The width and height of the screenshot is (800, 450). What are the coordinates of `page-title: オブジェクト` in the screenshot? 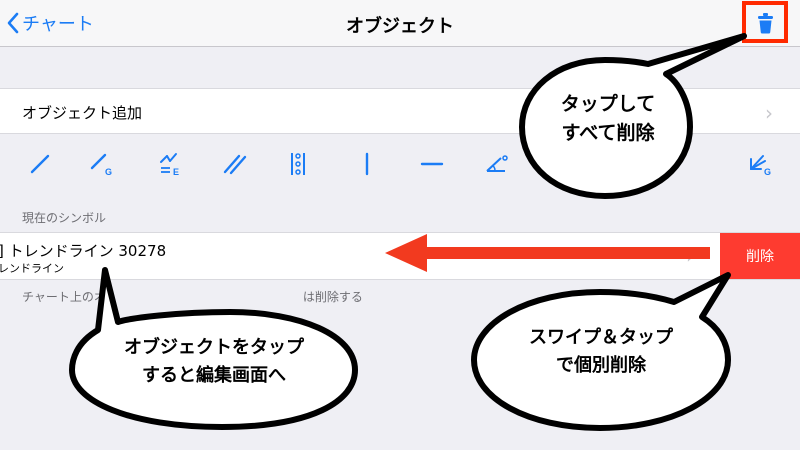 It's located at (400, 26).